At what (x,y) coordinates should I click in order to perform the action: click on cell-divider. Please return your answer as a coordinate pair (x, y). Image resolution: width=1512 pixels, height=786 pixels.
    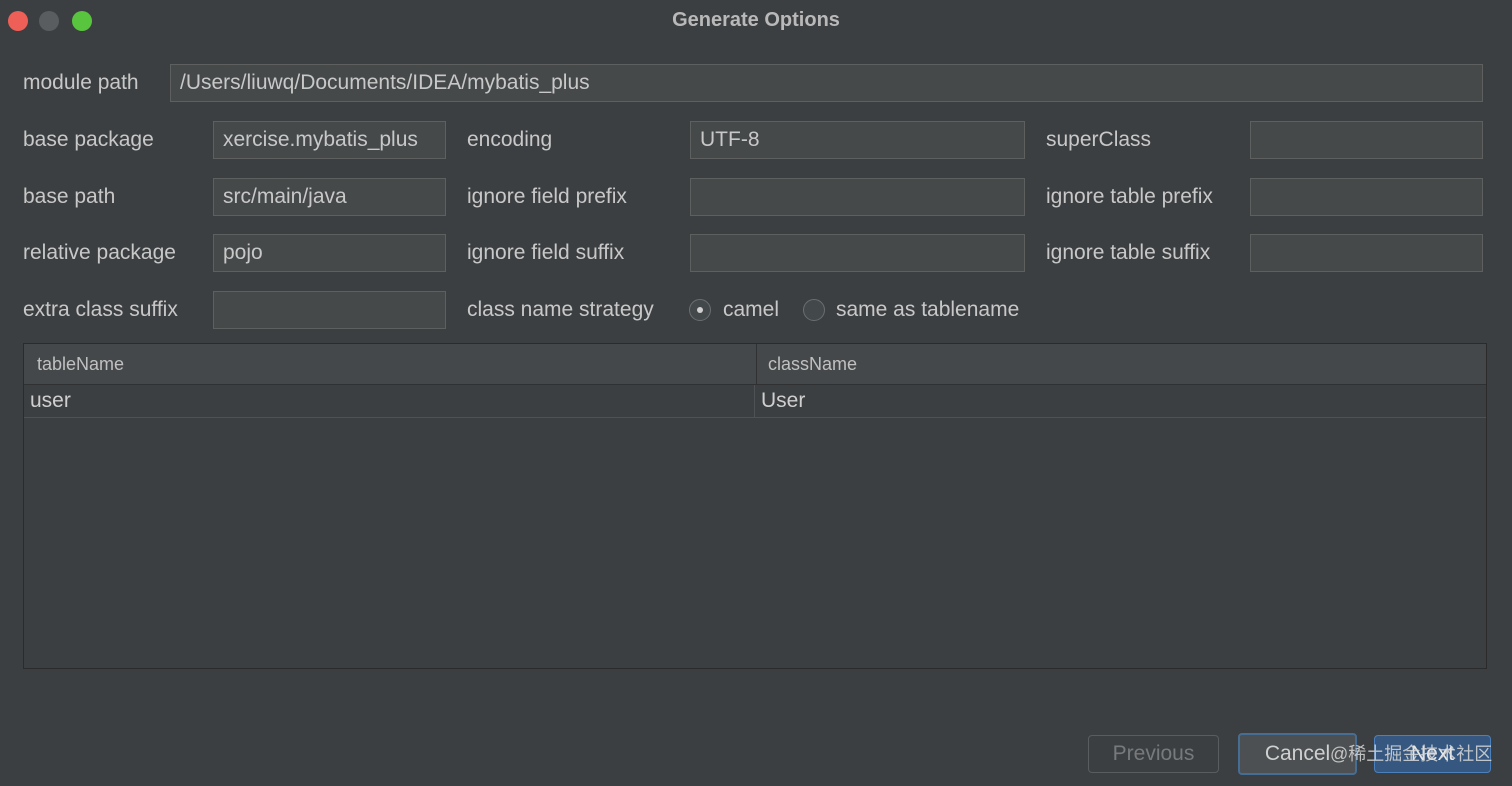
    Looking at the image, I should click on (754, 401).